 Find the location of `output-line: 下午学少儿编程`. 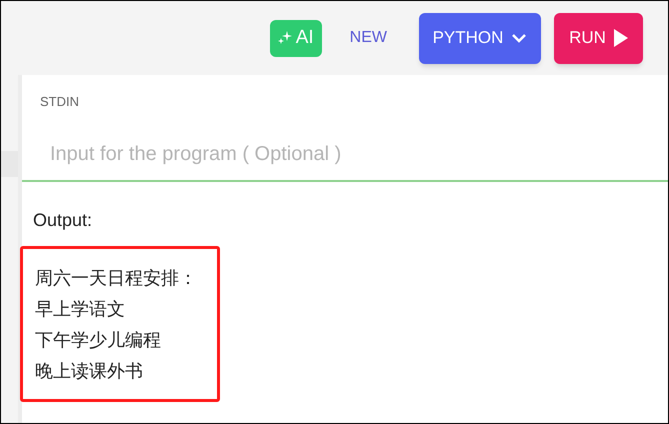

output-line: 下午学少儿编程 is located at coordinates (98, 340).